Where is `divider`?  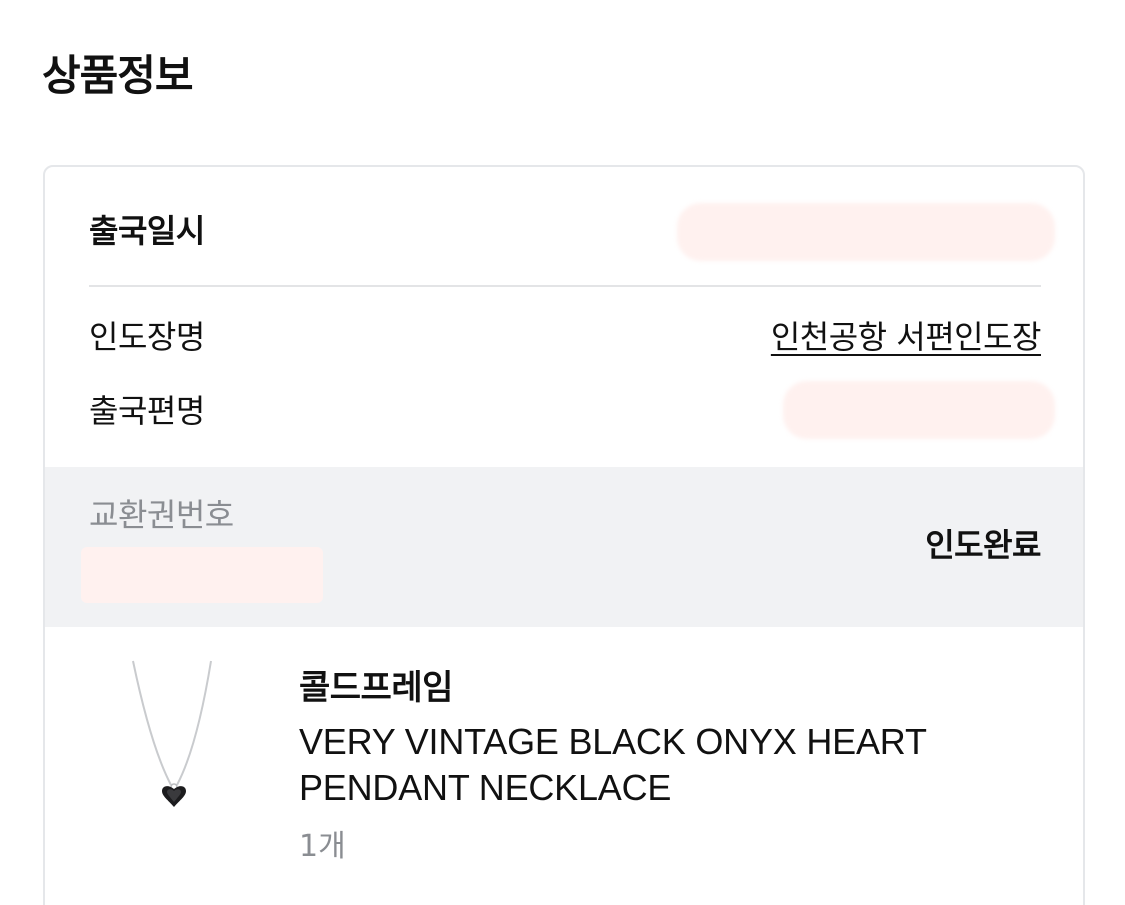 divider is located at coordinates (565, 286).